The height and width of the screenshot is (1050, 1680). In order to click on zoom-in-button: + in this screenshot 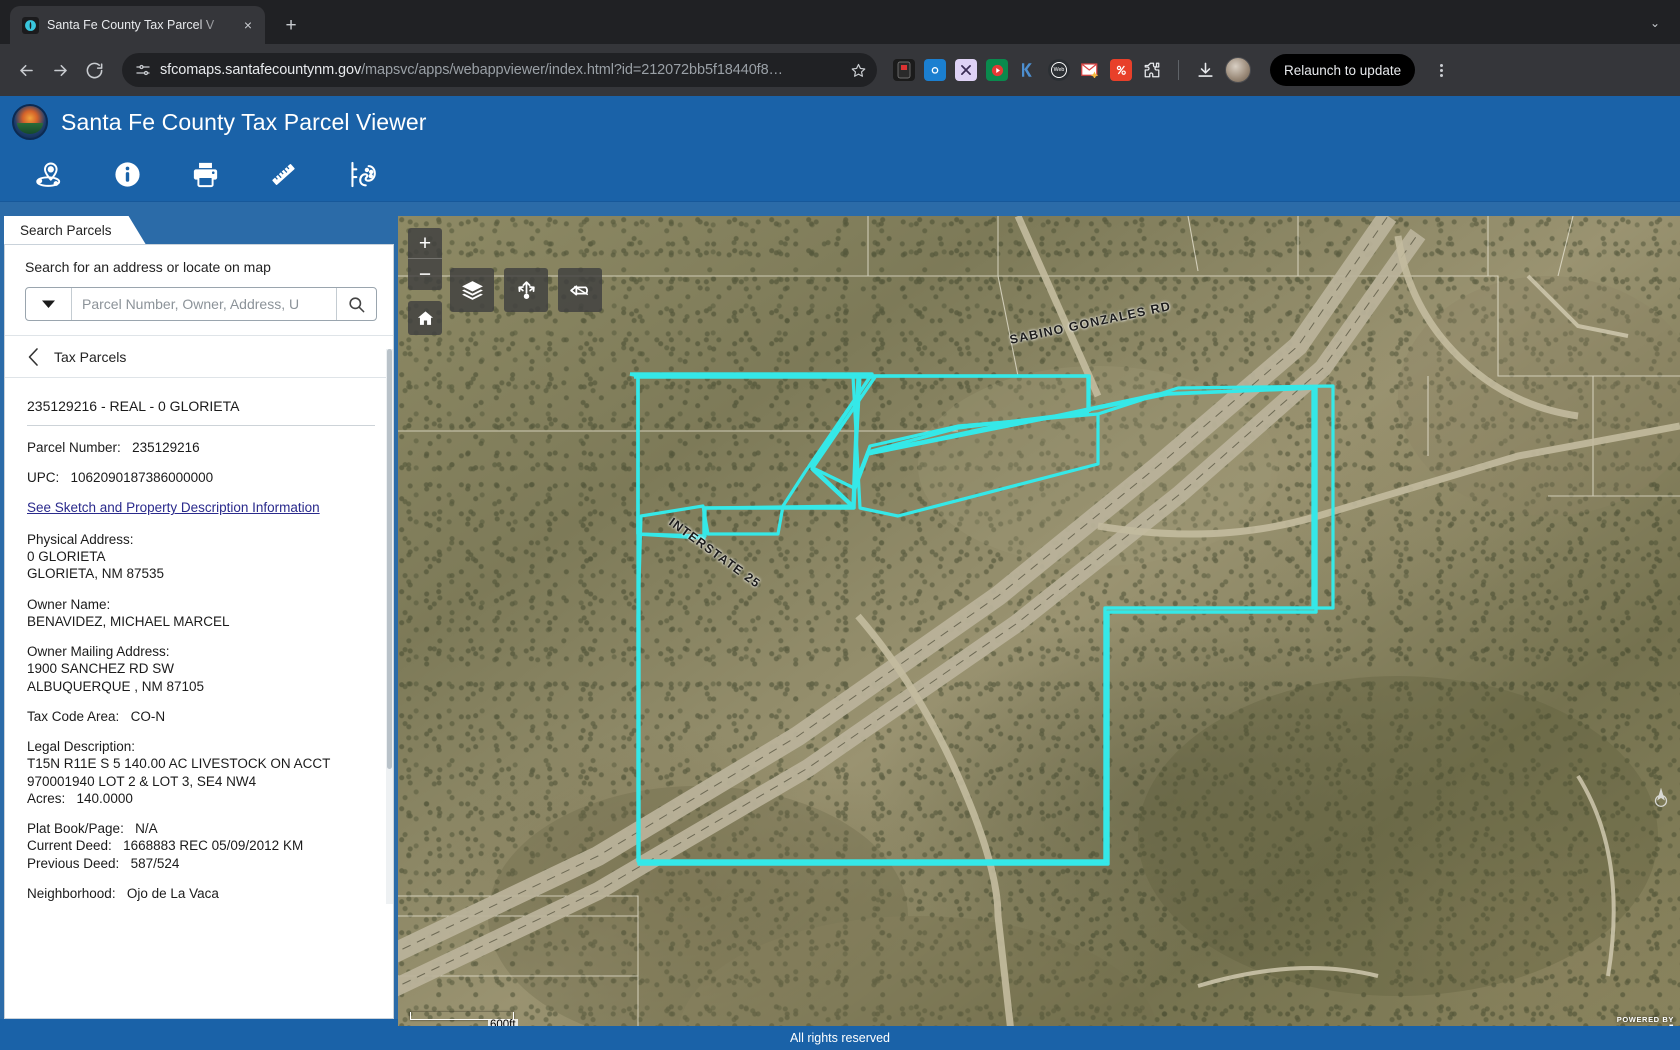, I will do `click(425, 243)`.